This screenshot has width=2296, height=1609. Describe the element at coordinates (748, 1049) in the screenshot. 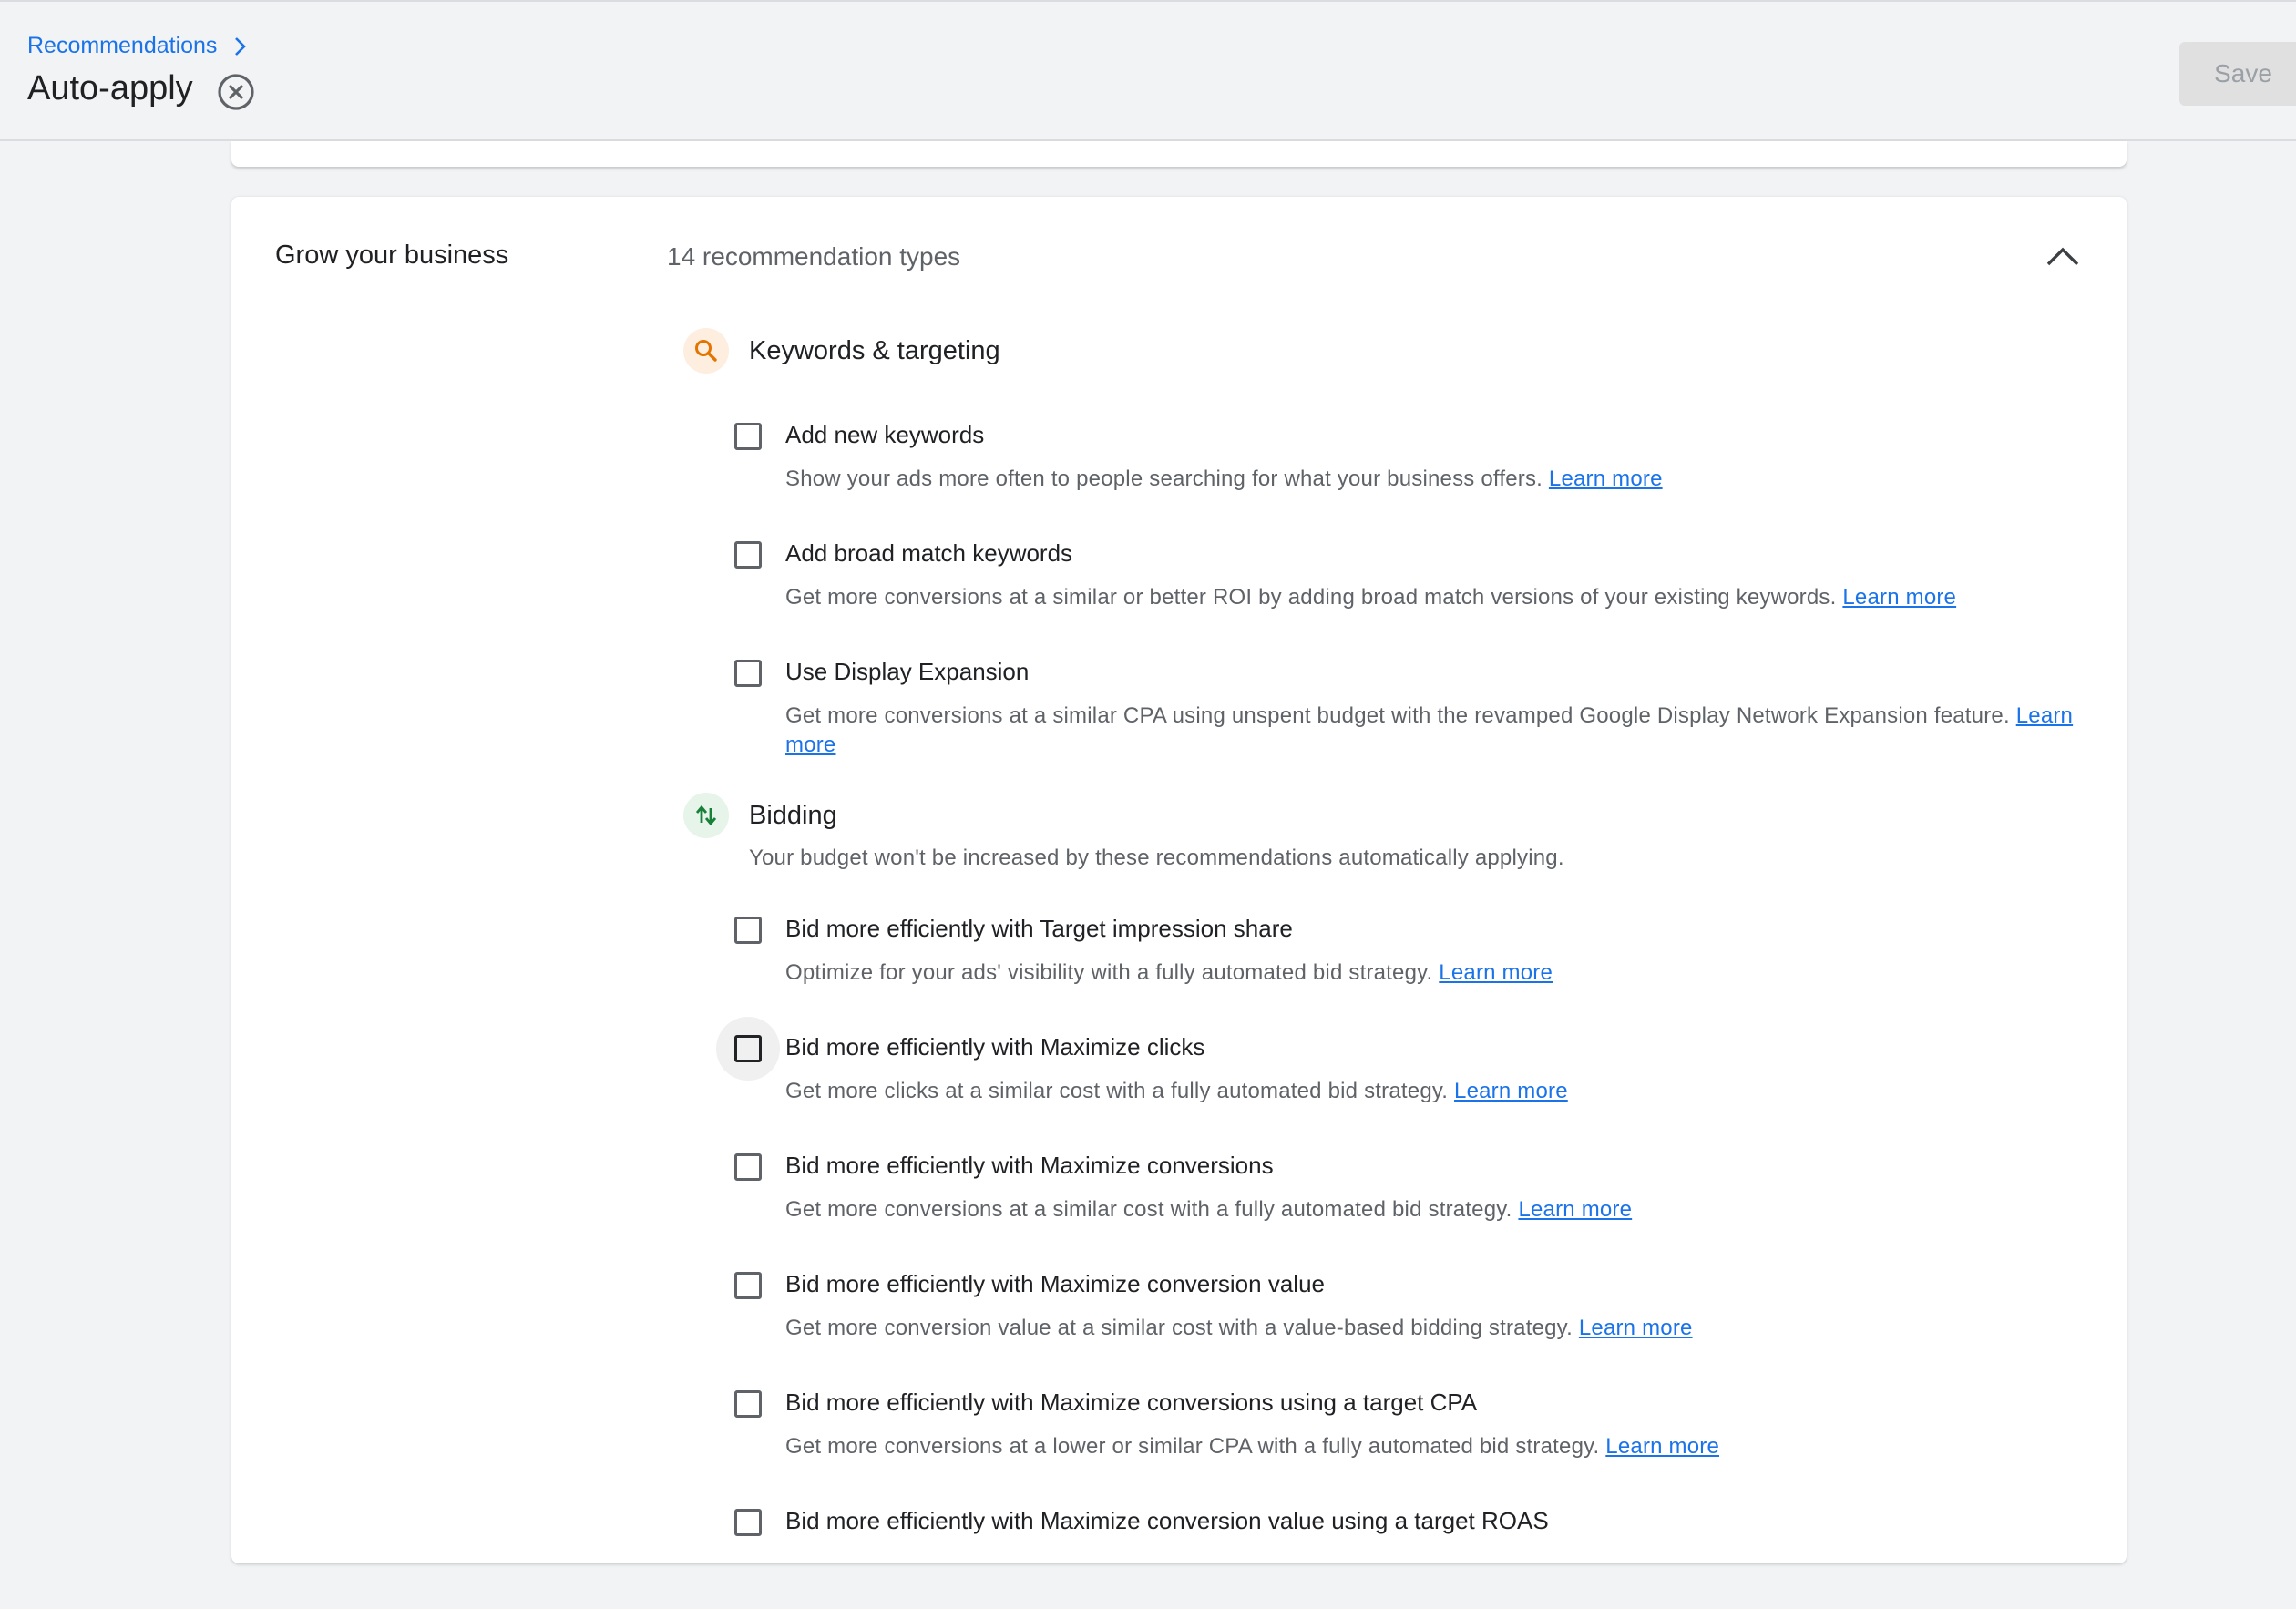

I see `checkbox-maximize-clicks` at that location.